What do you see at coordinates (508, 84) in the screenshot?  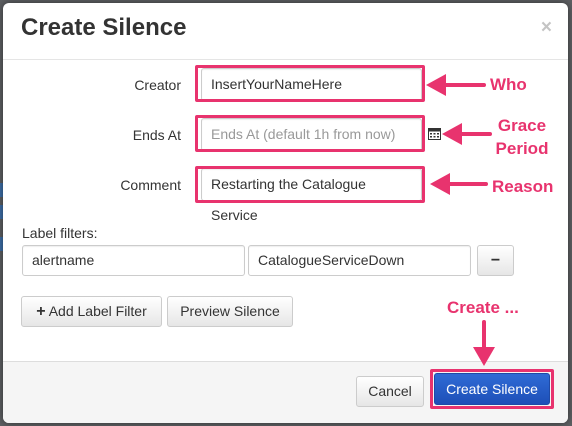 I see `annotation-who: Who` at bounding box center [508, 84].